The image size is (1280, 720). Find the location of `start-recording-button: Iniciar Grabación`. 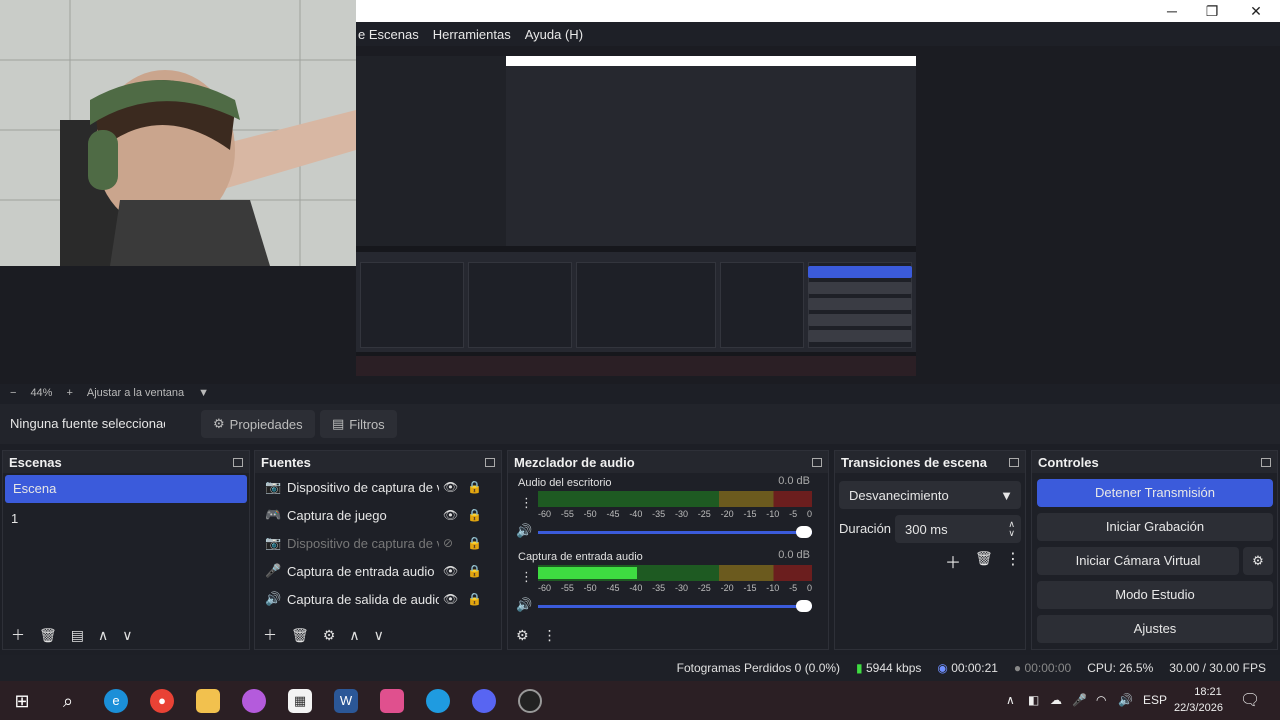

start-recording-button: Iniciar Grabación is located at coordinates (1155, 527).